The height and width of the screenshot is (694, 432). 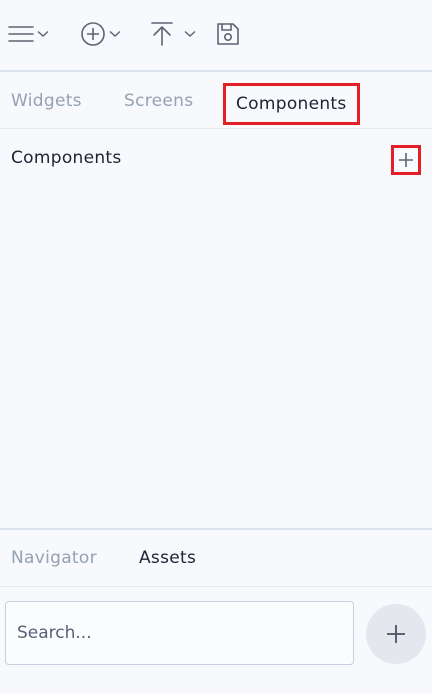 I want to click on upload-dropdown-button, so click(x=173, y=34).